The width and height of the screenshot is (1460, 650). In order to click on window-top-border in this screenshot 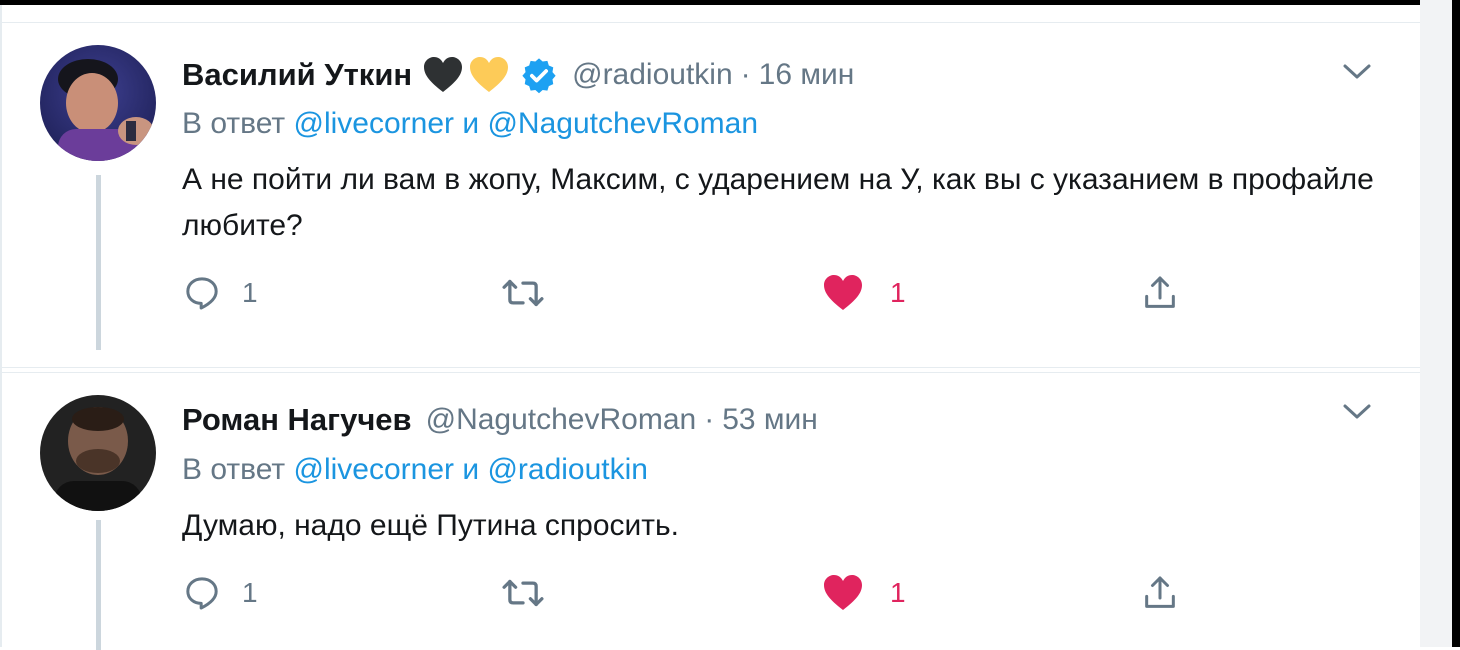, I will do `click(730, 2)`.